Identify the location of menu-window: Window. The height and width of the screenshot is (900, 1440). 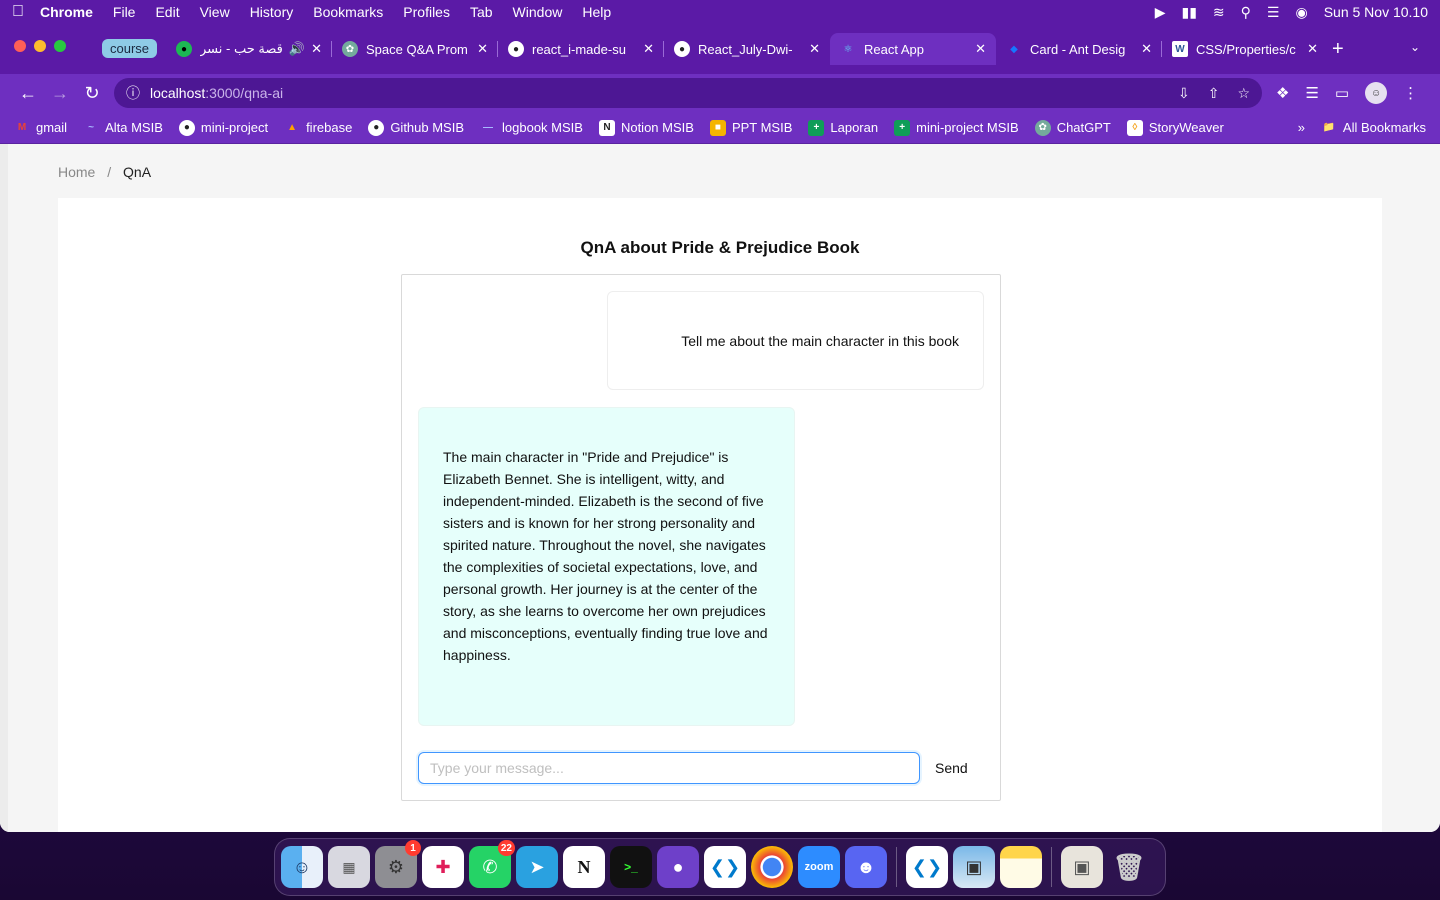
(538, 12).